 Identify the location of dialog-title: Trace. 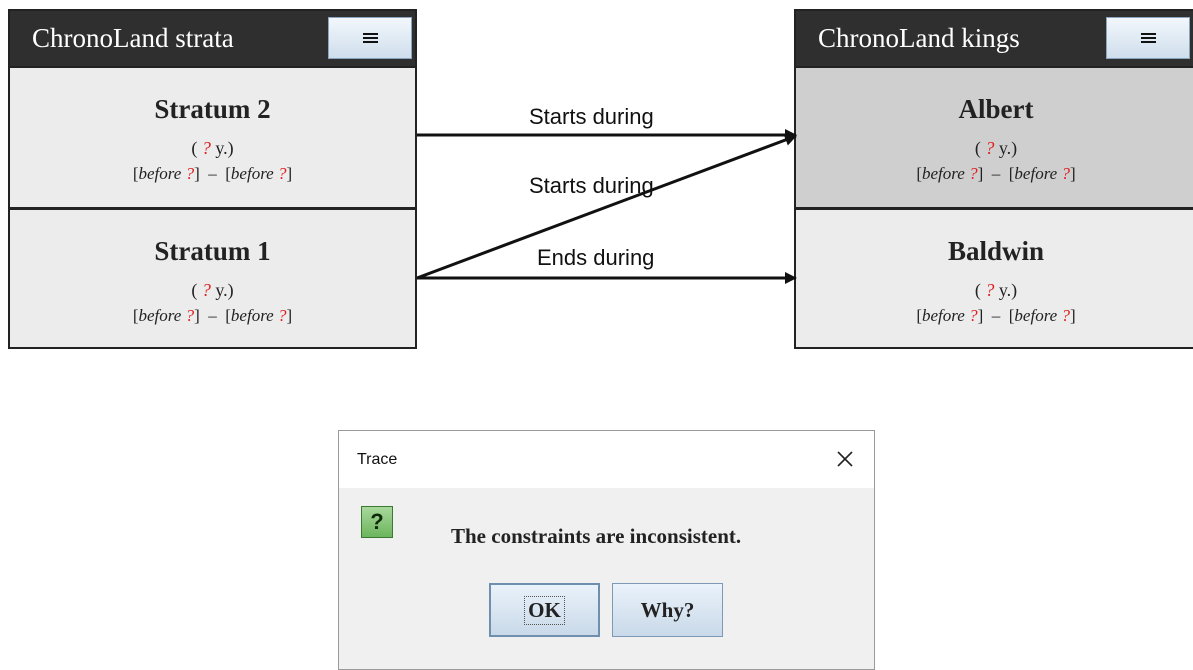
(377, 459).